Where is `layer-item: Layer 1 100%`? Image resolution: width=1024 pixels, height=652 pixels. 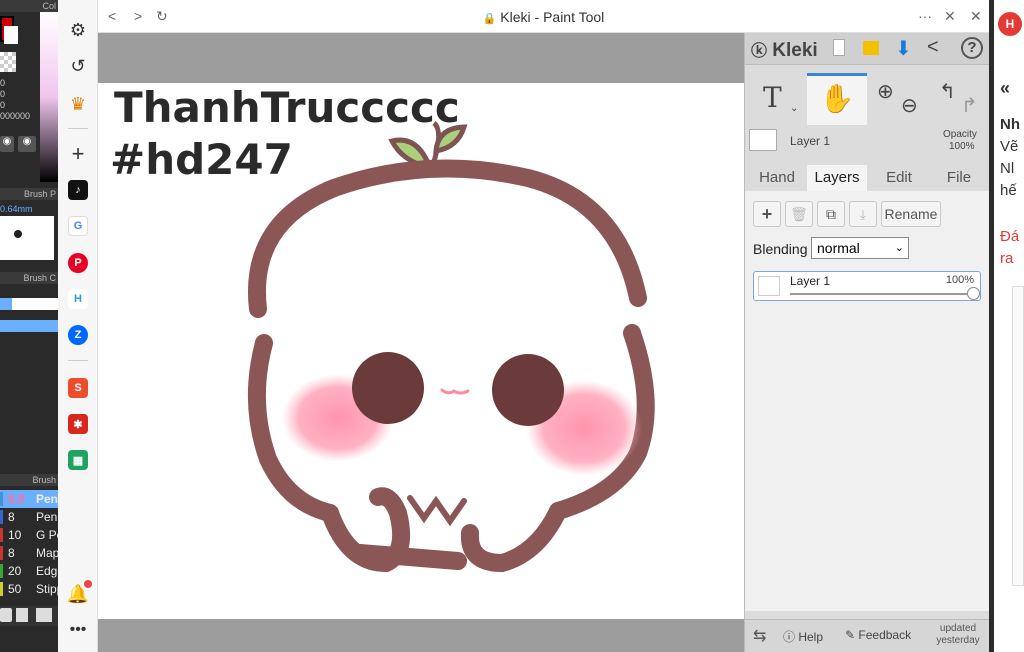
layer-item: Layer 1 100% is located at coordinates (867, 286).